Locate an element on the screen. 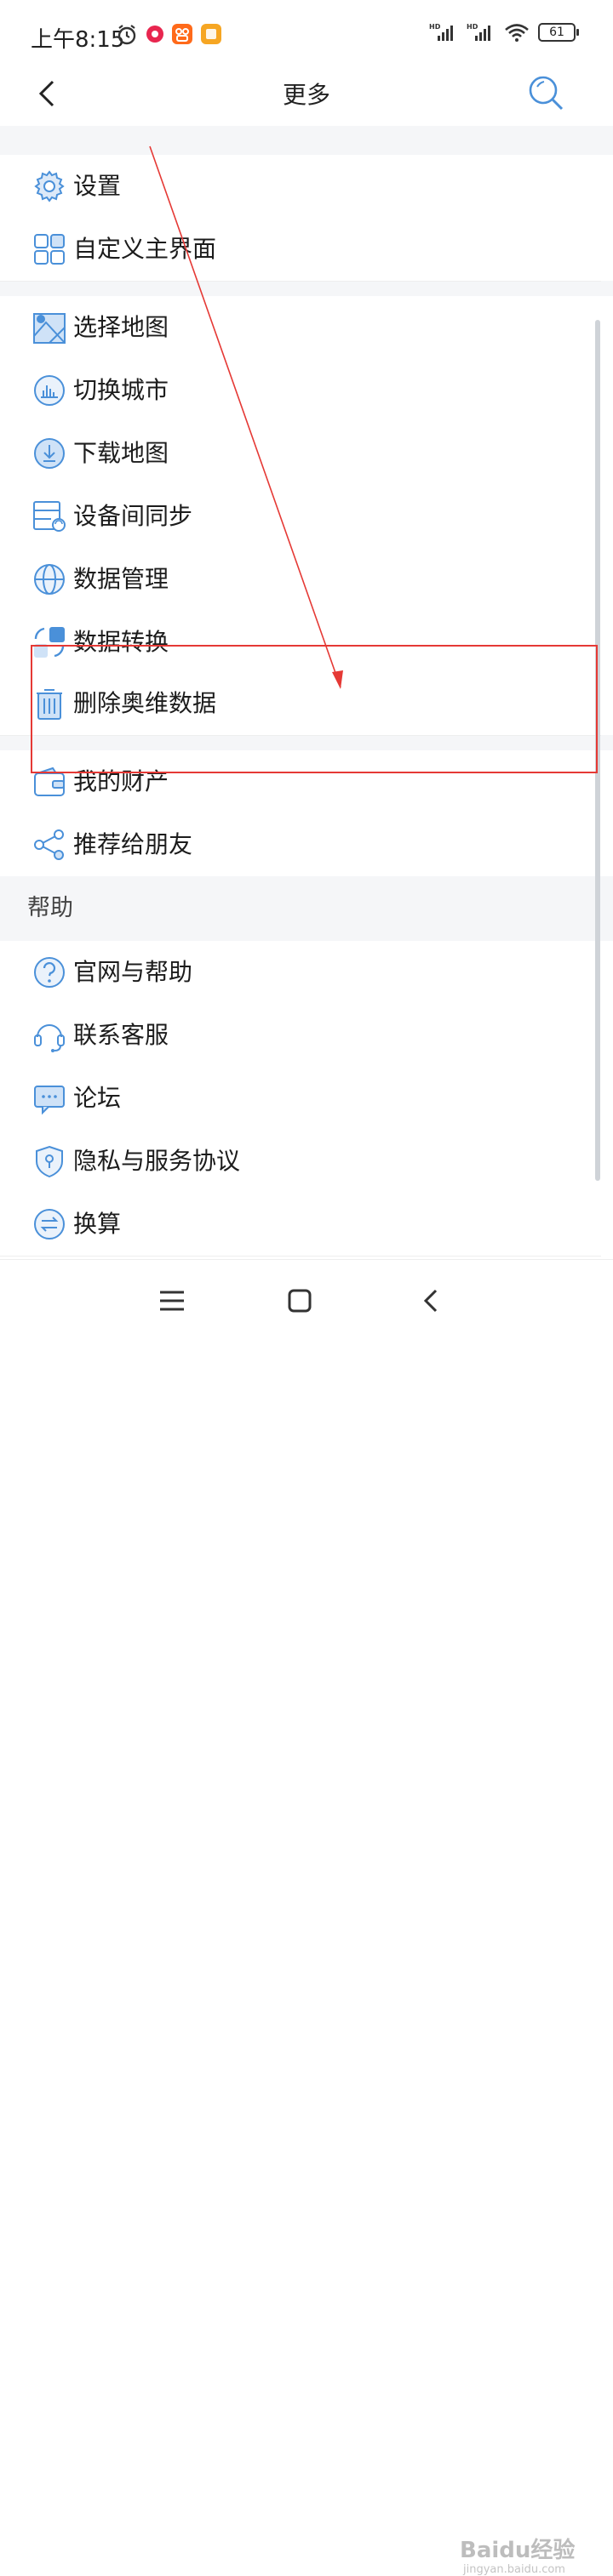 The height and width of the screenshot is (2576, 613). menu-item-label: 设置 is located at coordinates (97, 186).